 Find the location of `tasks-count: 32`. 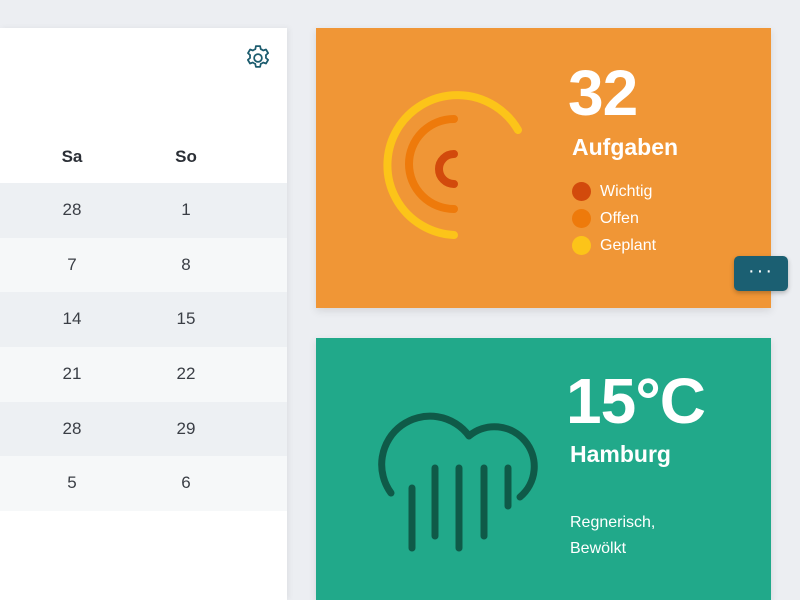

tasks-count: 32 is located at coordinates (603, 93).